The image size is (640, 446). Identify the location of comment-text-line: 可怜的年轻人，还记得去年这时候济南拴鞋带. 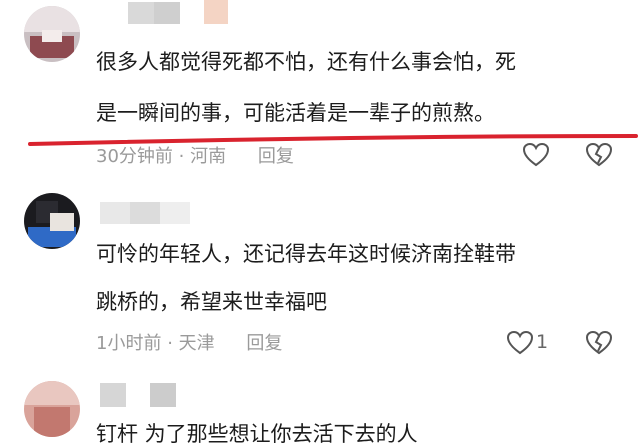
(306, 254).